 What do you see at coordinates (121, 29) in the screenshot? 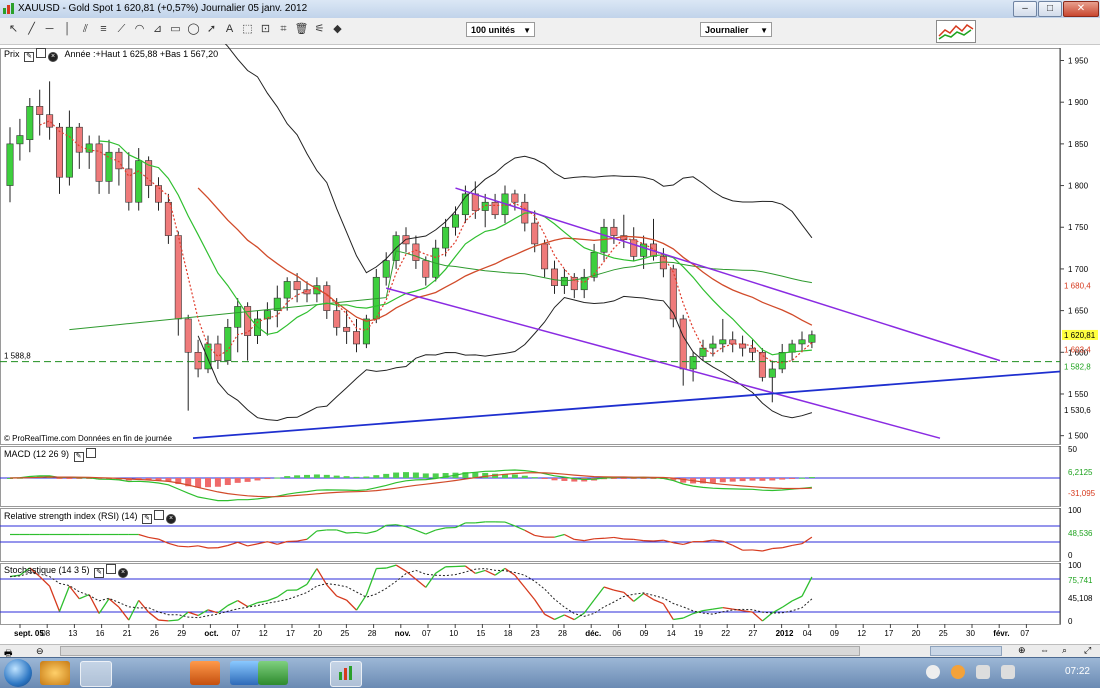
I see `fan-tool-icon: ⟋` at bounding box center [121, 29].